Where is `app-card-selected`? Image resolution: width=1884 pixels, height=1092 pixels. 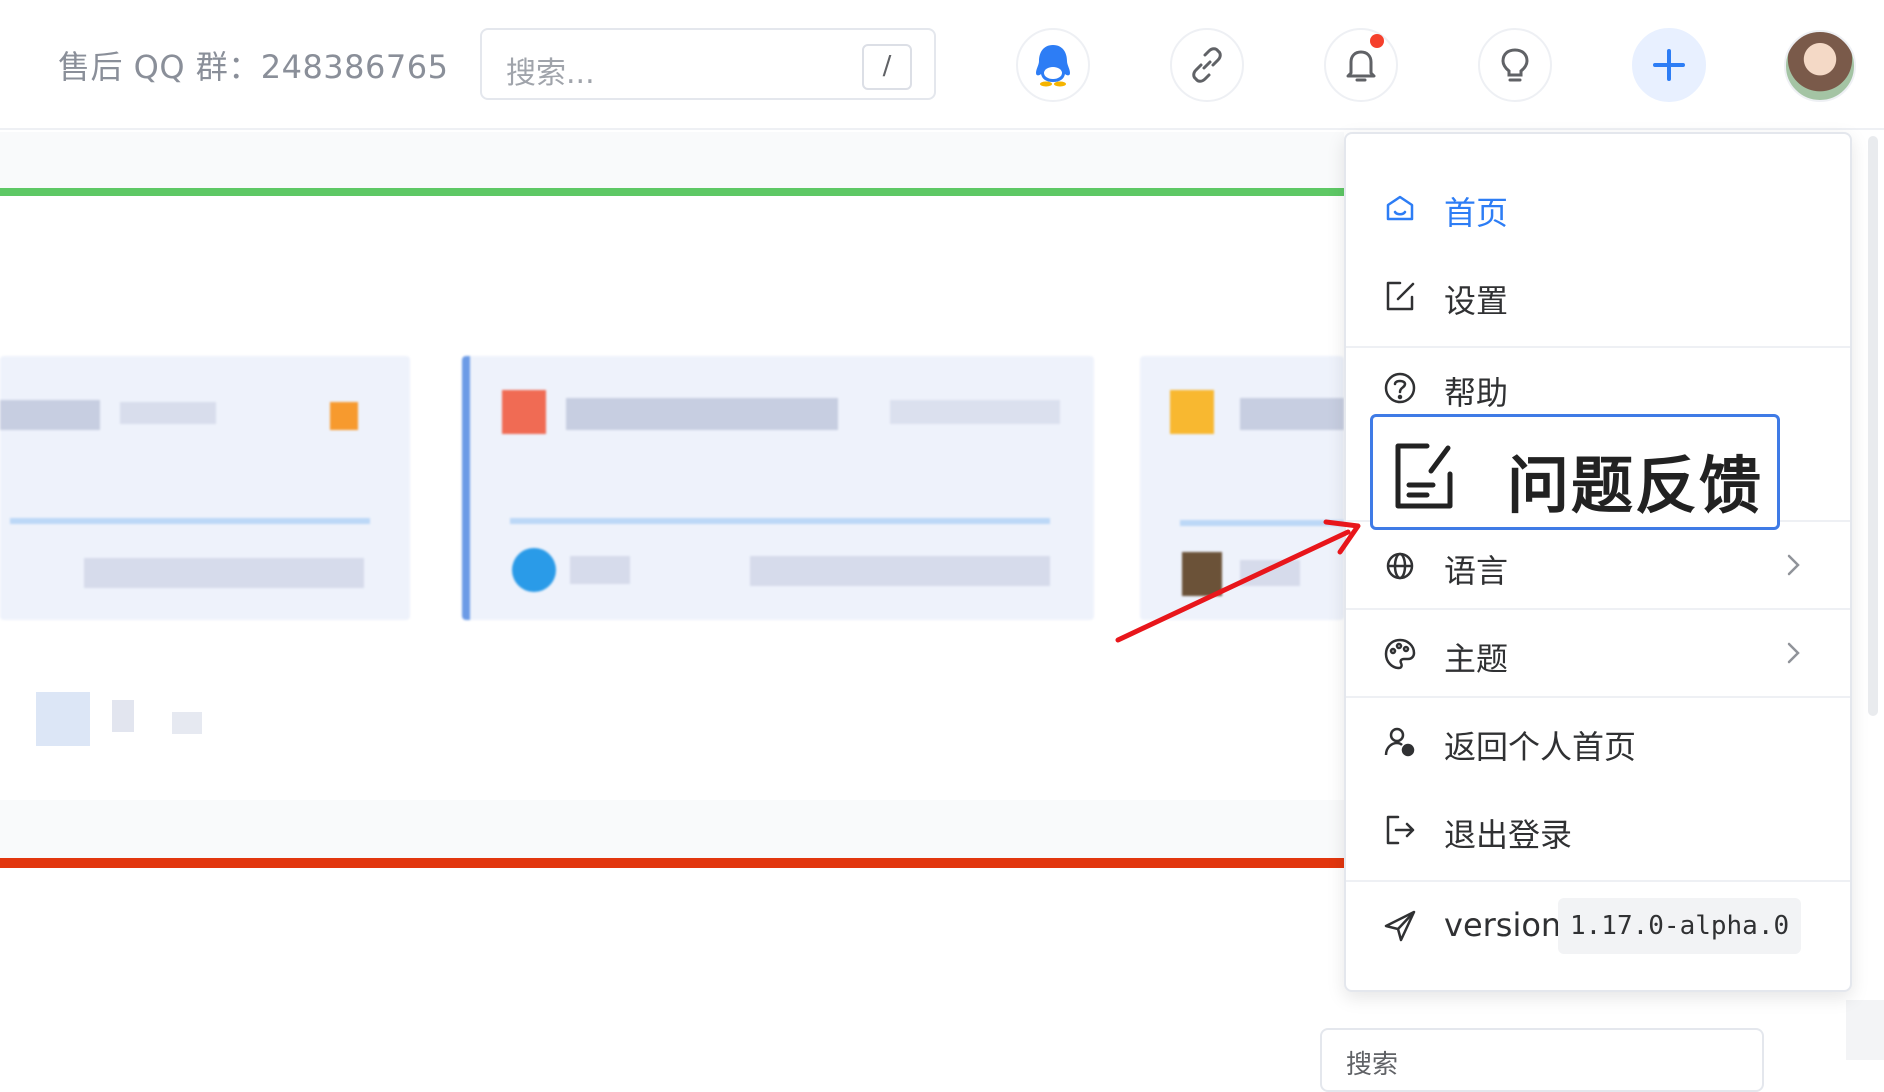
app-card-selected is located at coordinates (778, 488).